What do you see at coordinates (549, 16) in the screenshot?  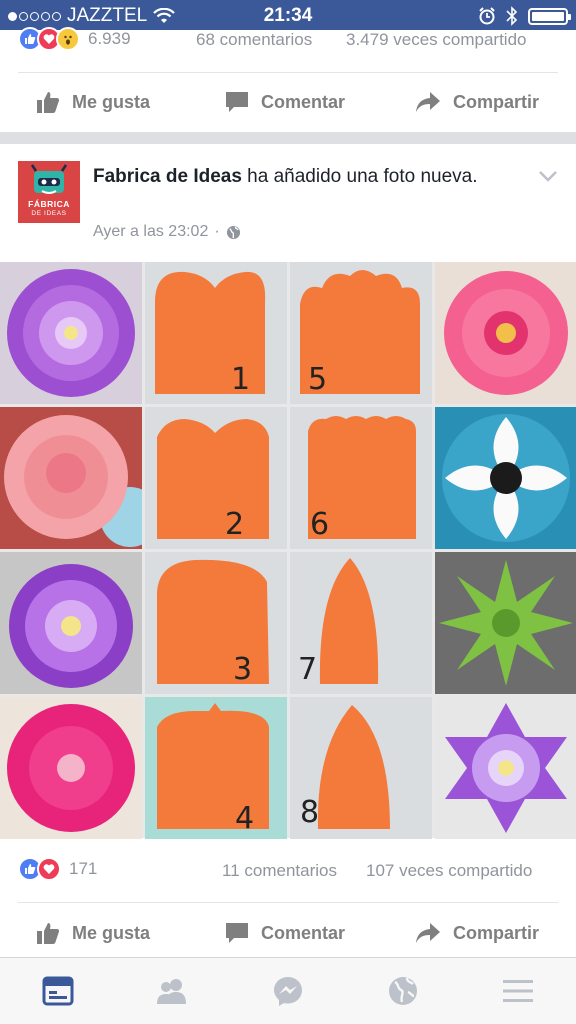 I see `battery-icon` at bounding box center [549, 16].